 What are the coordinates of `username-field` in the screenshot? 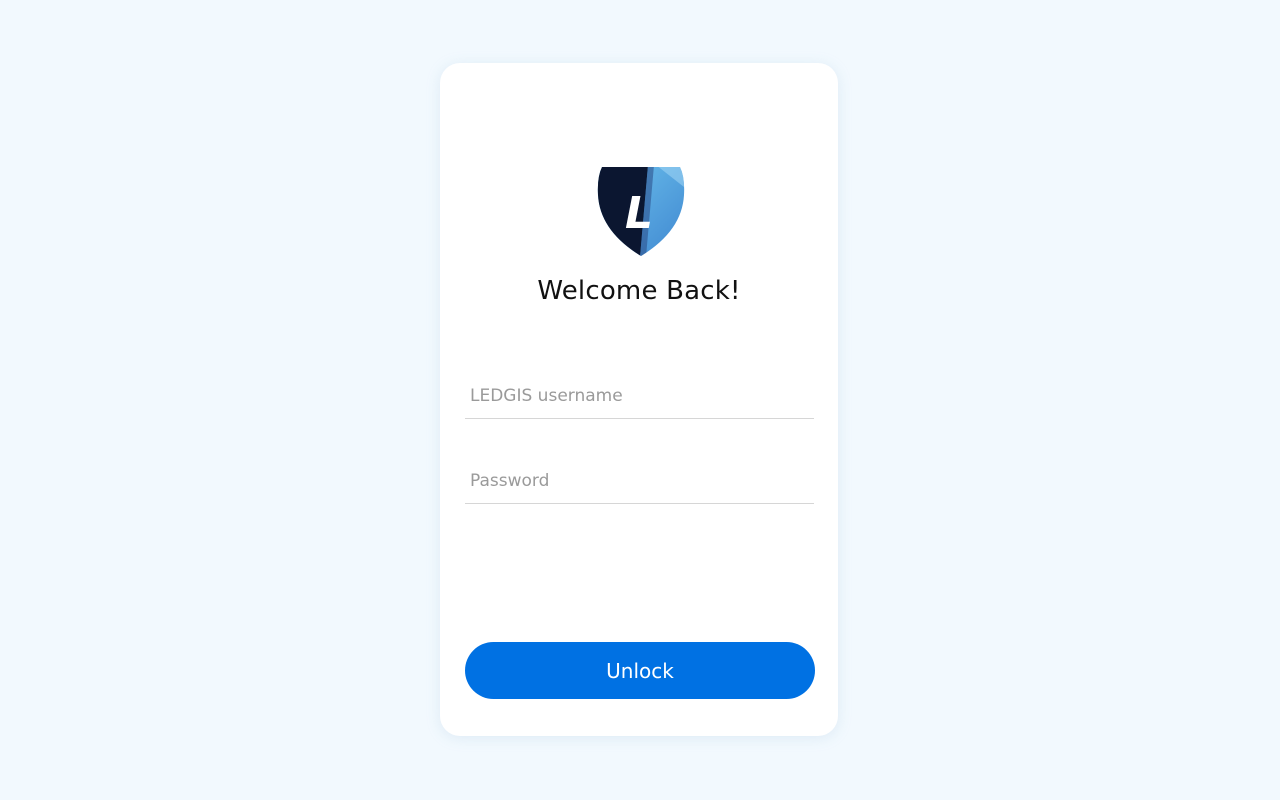 It's located at (639, 396).